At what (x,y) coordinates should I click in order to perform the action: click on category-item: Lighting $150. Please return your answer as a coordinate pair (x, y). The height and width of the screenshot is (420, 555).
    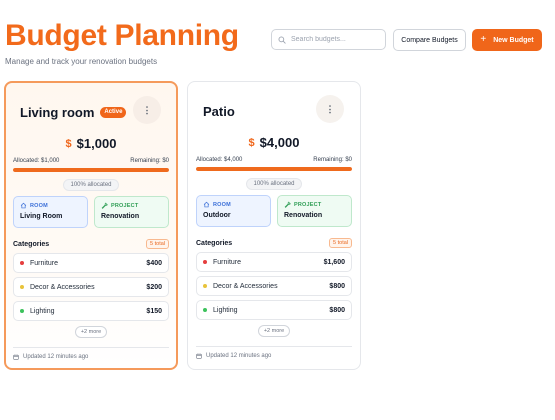
    Looking at the image, I should click on (91, 311).